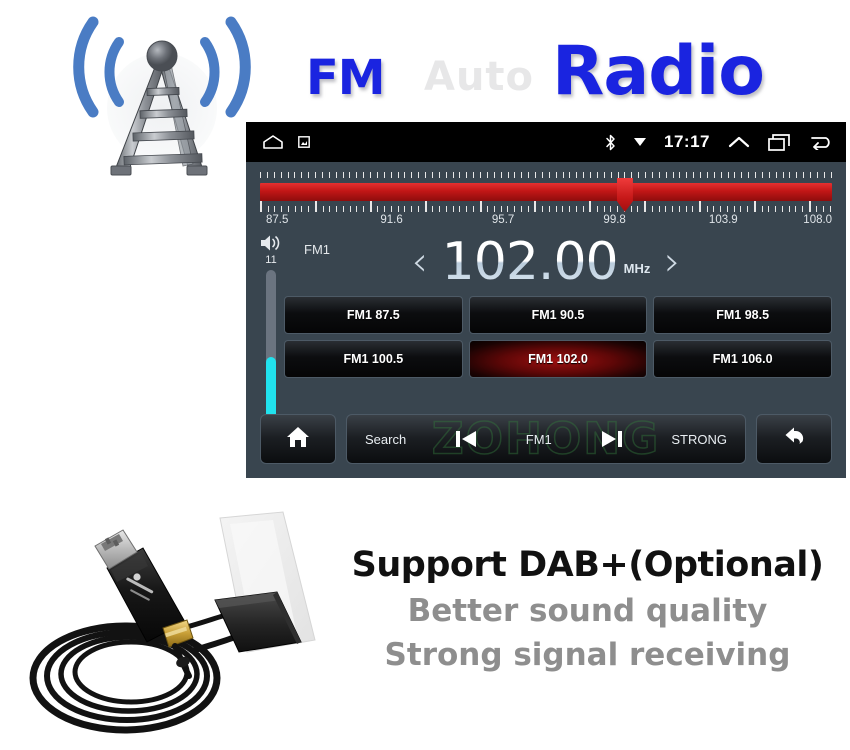  I want to click on status-clock: 17:17, so click(687, 141).